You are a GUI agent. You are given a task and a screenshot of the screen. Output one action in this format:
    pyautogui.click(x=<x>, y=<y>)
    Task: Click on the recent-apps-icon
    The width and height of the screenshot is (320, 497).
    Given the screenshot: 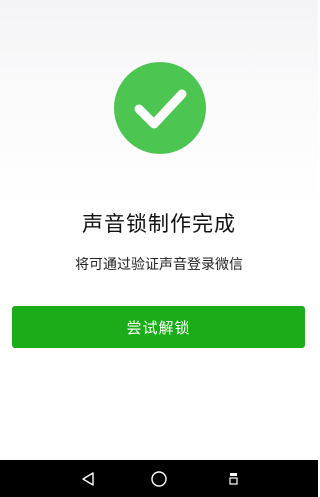 What is the action you would take?
    pyautogui.click(x=234, y=478)
    